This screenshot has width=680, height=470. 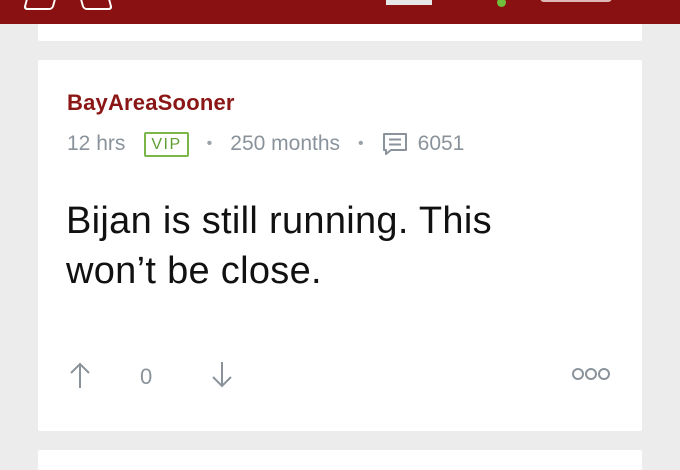 I want to click on next-post-card, so click(x=340, y=460).